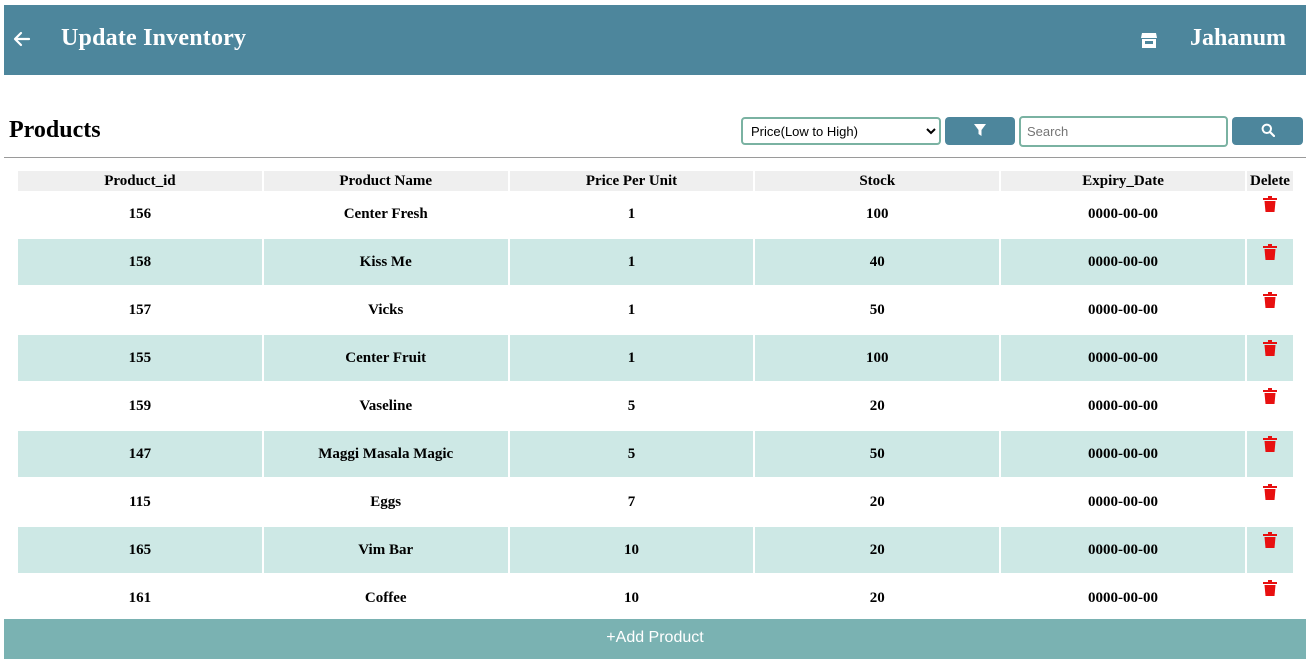 This screenshot has width=1309, height=659. What do you see at coordinates (385, 181) in the screenshot?
I see `column-header: Product Name` at bounding box center [385, 181].